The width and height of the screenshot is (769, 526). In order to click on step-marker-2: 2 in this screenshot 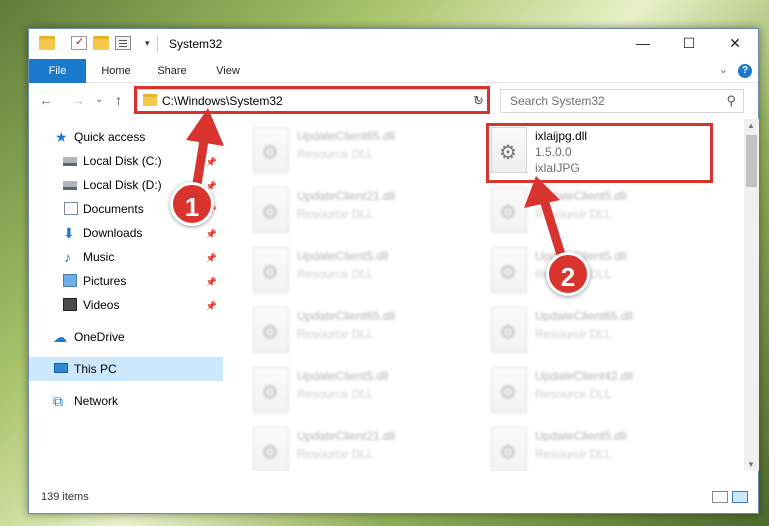, I will do `click(568, 274)`.